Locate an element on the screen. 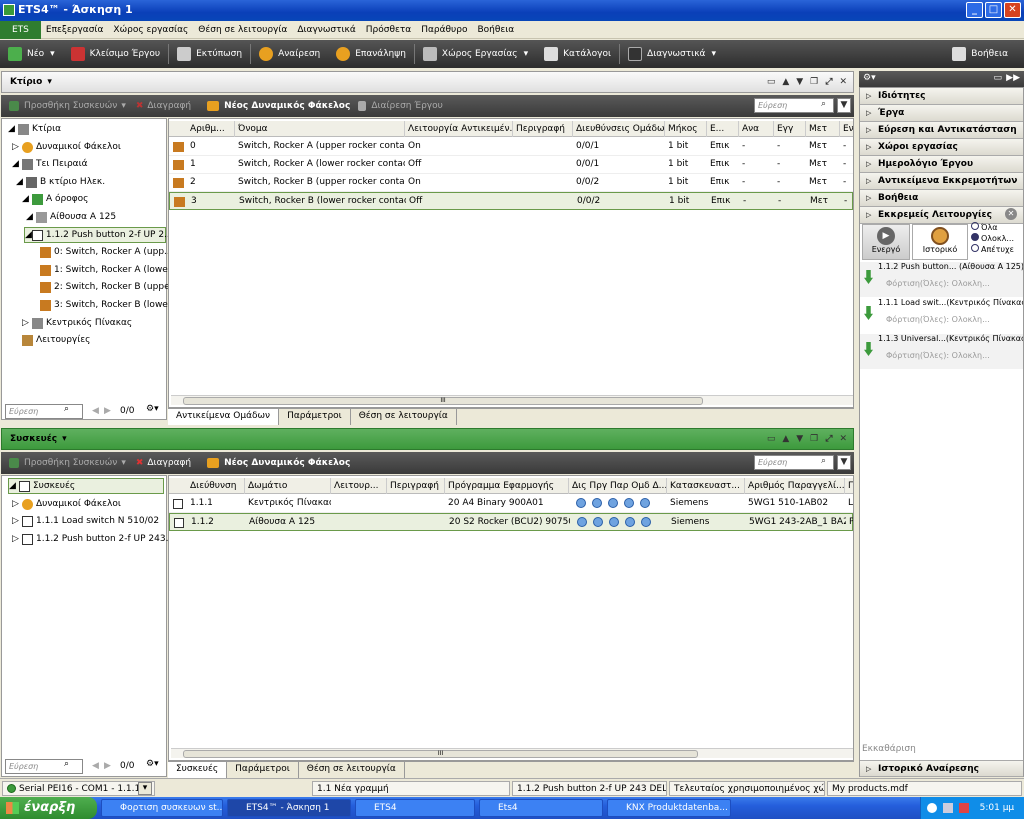  maximize-panel-icon: ⤢ is located at coordinates (828, 82).